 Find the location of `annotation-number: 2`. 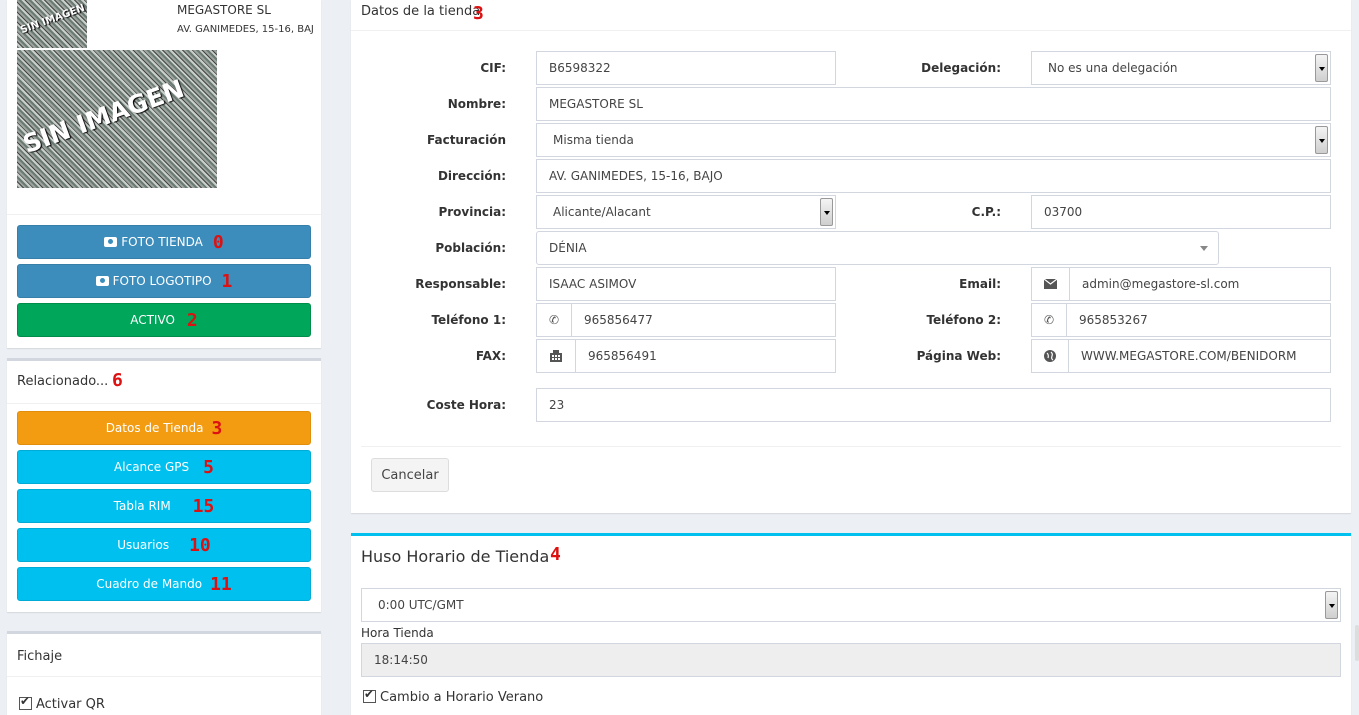

annotation-number: 2 is located at coordinates (192, 320).